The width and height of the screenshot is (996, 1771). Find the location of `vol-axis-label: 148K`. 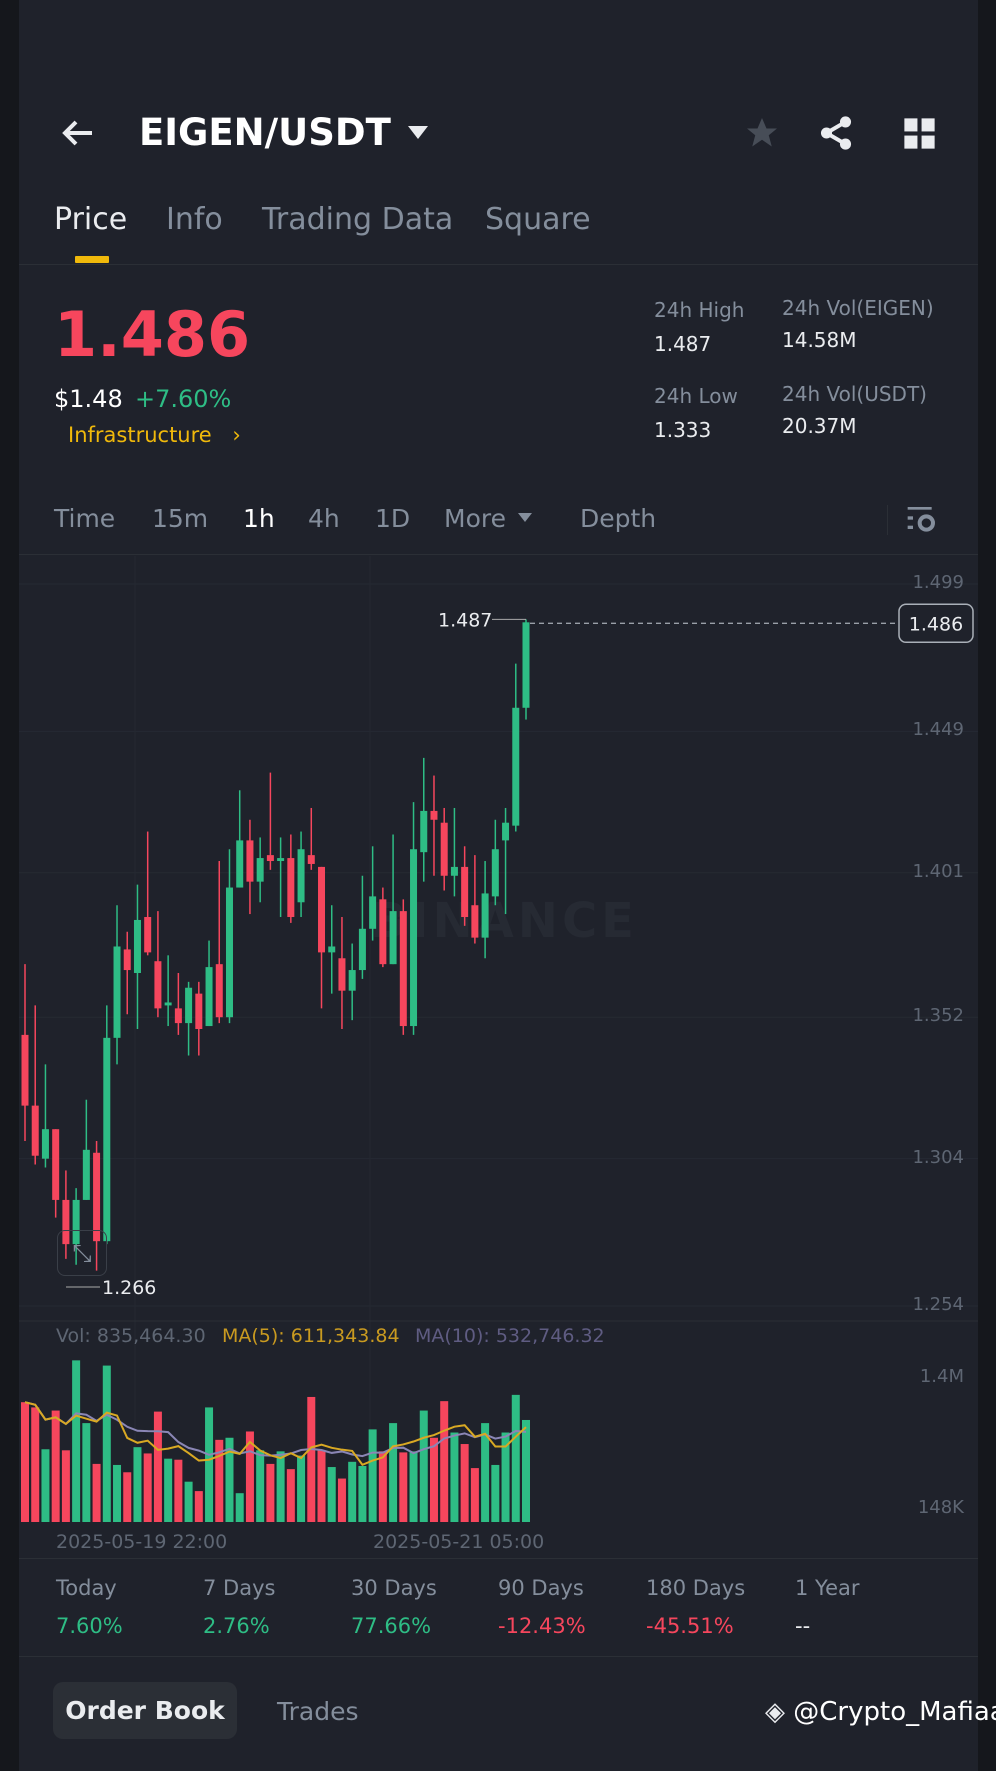

vol-axis-label: 148K is located at coordinates (940, 1507).